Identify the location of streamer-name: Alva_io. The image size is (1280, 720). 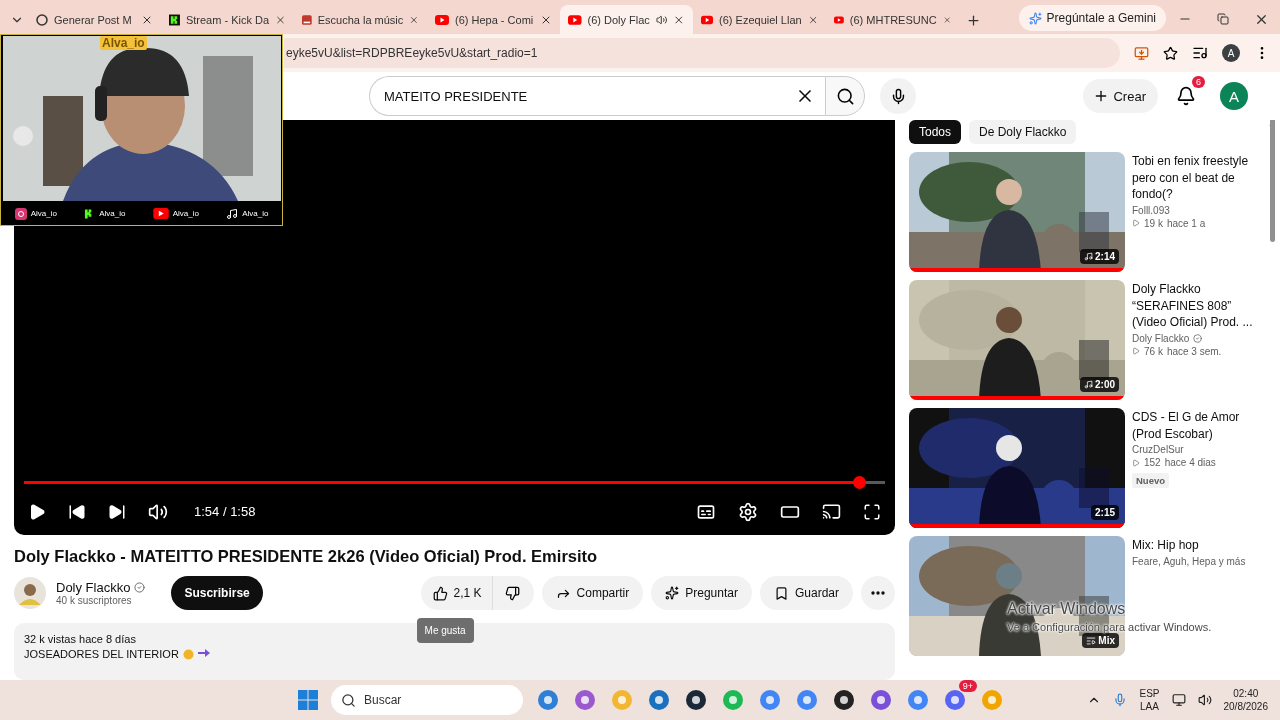
(123, 43).